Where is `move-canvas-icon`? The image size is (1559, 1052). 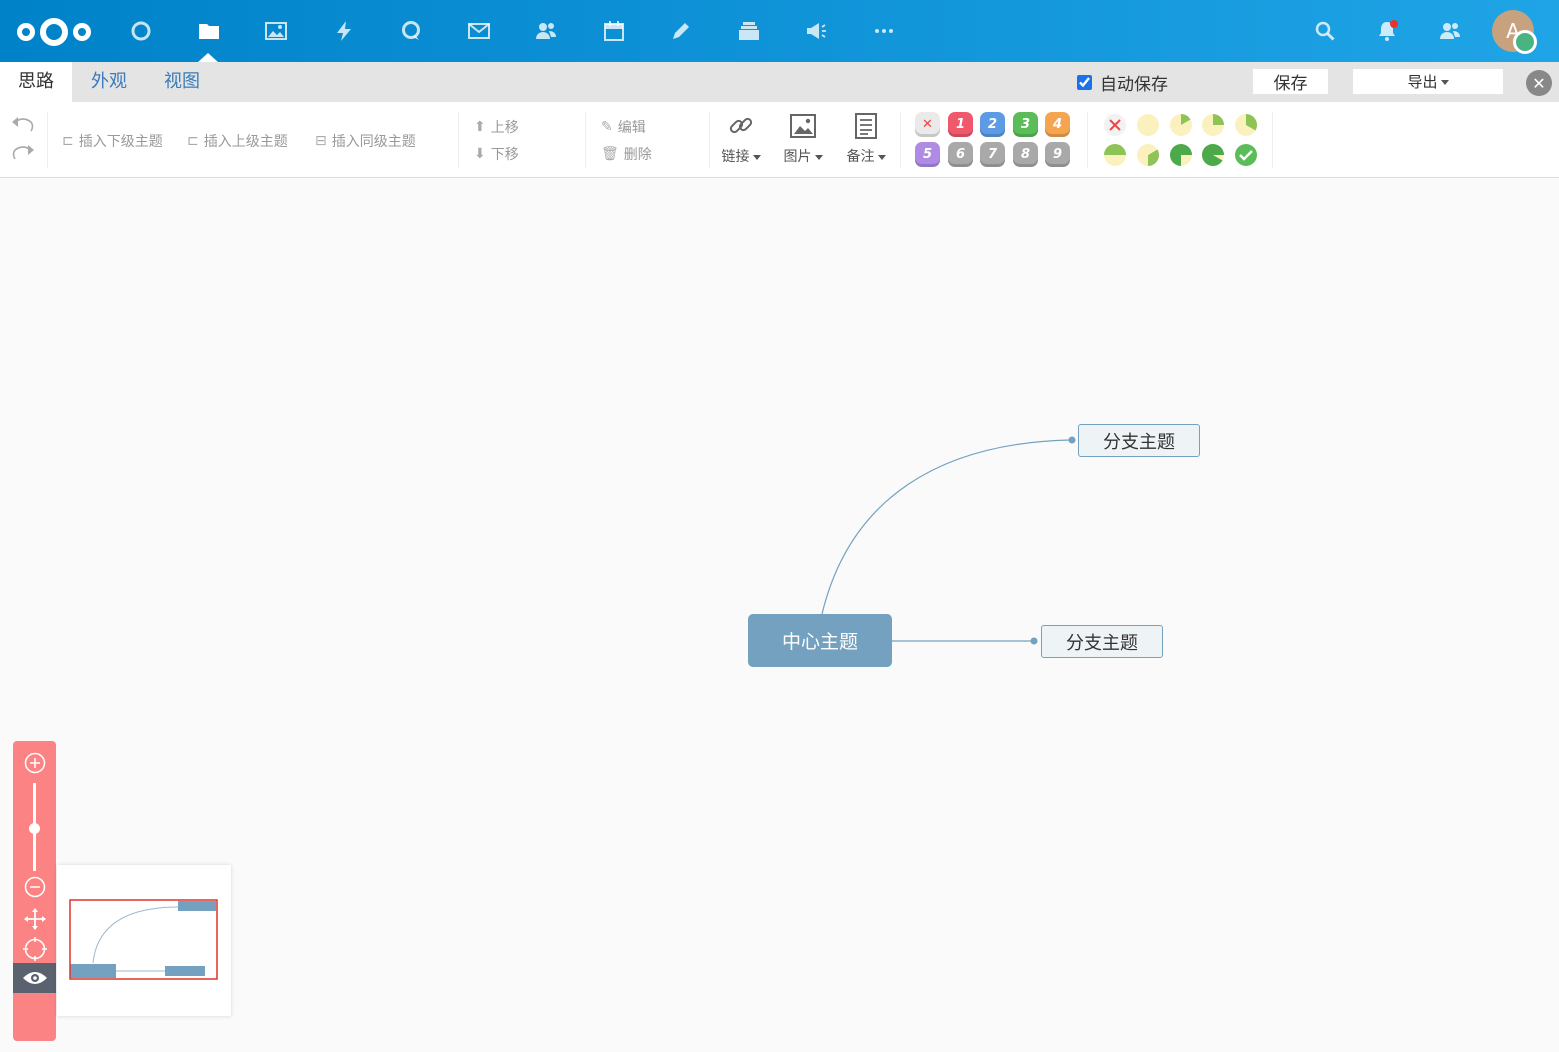
move-canvas-icon is located at coordinates (35, 919).